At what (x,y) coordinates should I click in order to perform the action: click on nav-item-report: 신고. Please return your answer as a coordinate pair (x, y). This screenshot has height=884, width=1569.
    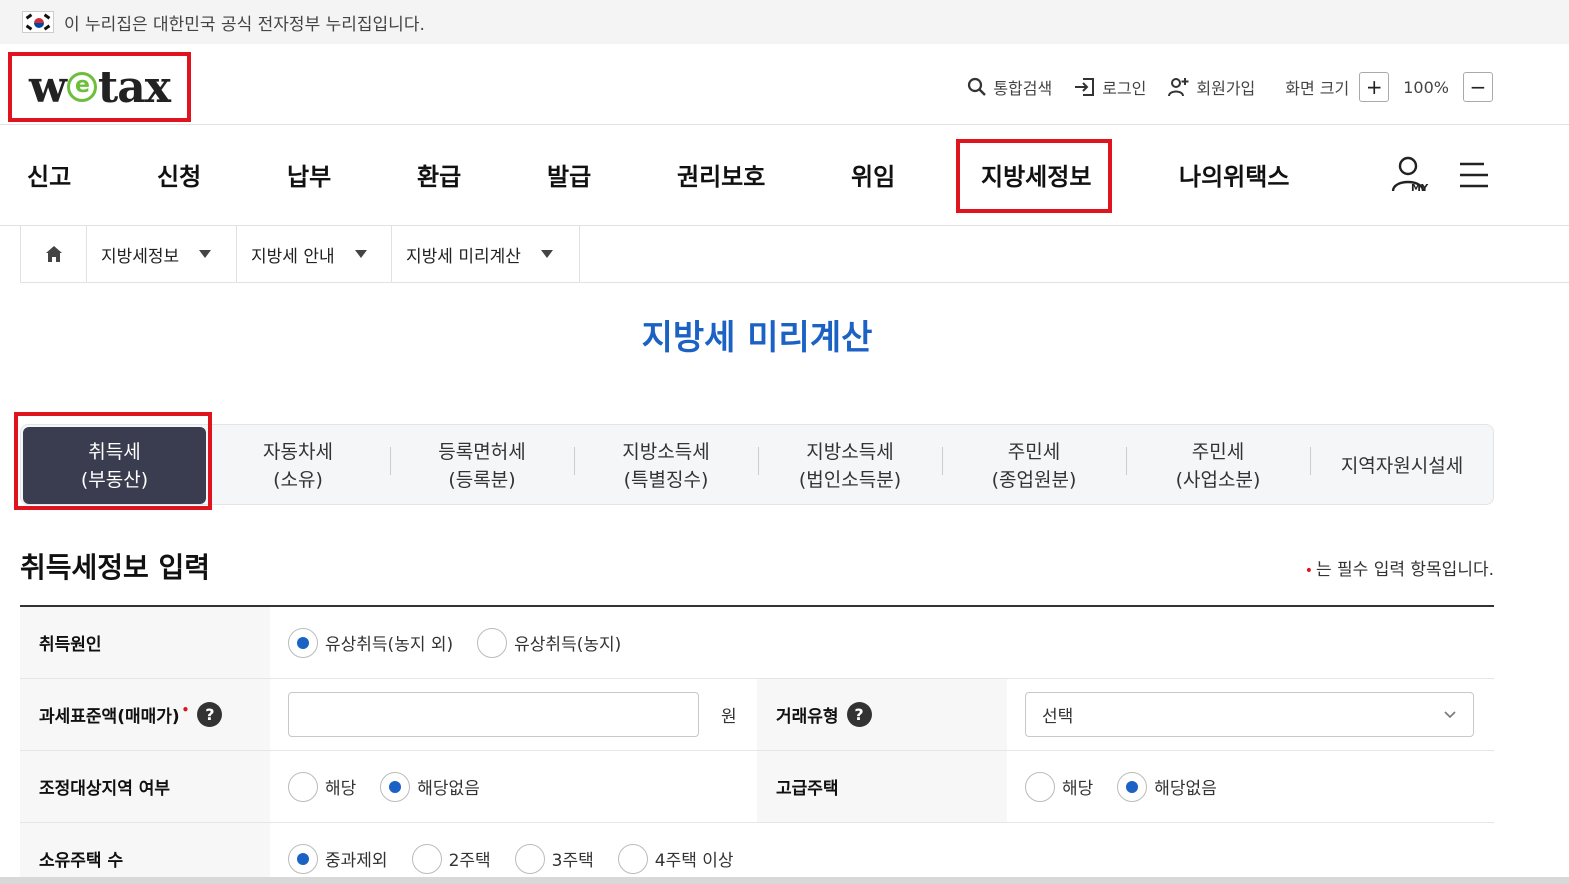
    Looking at the image, I should click on (49, 174).